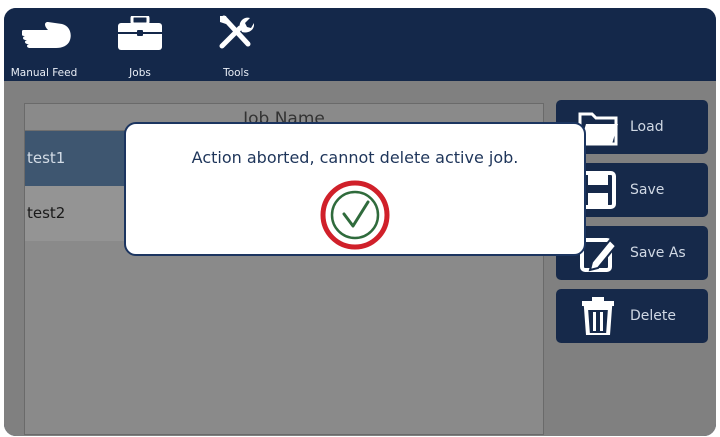  Describe the element at coordinates (653, 316) in the screenshot. I see `delete-label: Delete` at that location.